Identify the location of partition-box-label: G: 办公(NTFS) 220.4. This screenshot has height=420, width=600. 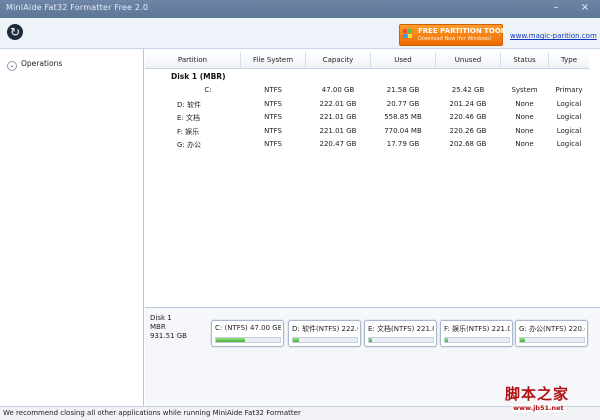
(552, 329).